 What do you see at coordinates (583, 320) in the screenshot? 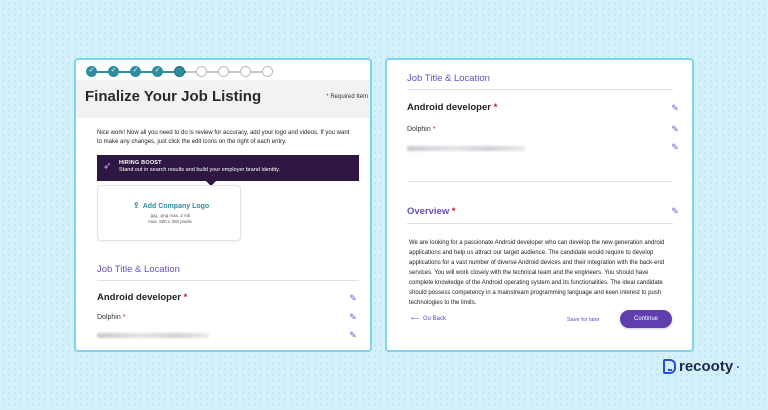
I see `save-later-button: Save for later` at bounding box center [583, 320].